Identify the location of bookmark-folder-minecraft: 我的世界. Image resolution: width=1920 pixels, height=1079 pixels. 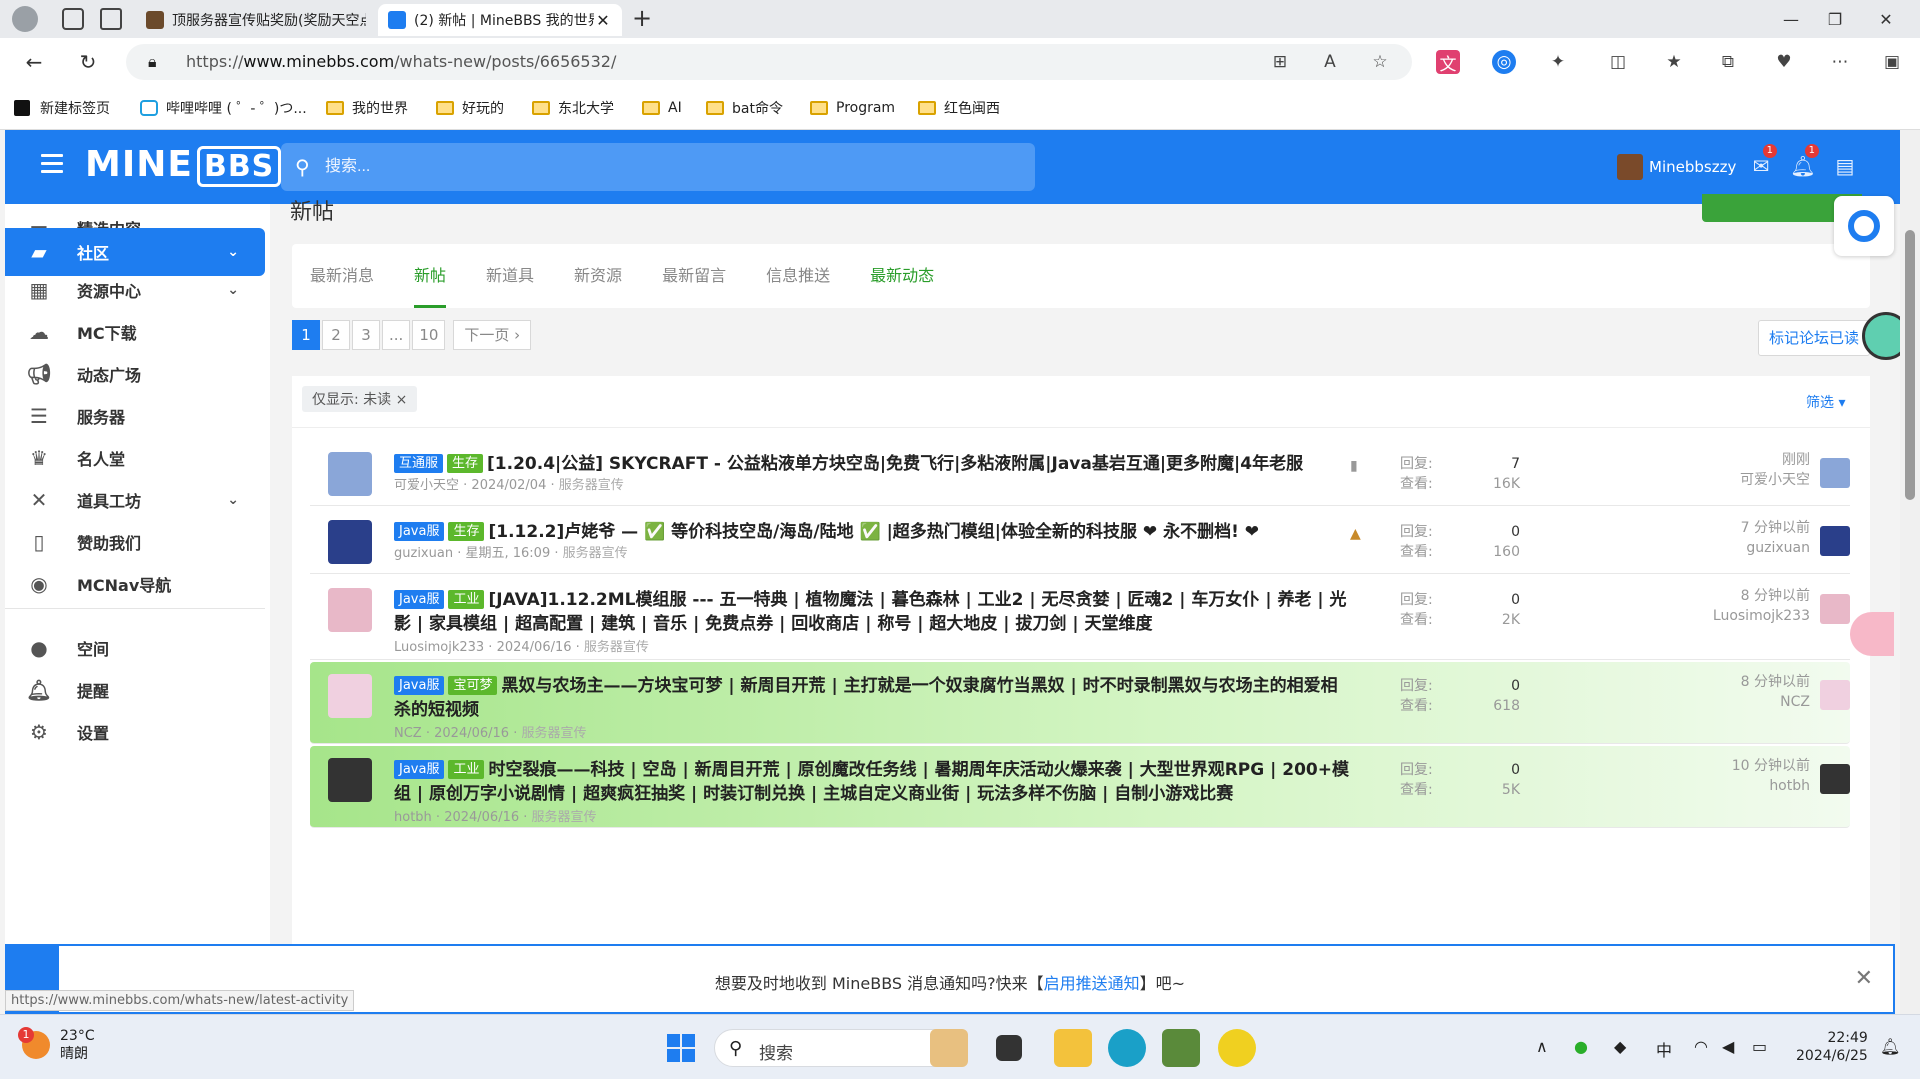
(367, 108).